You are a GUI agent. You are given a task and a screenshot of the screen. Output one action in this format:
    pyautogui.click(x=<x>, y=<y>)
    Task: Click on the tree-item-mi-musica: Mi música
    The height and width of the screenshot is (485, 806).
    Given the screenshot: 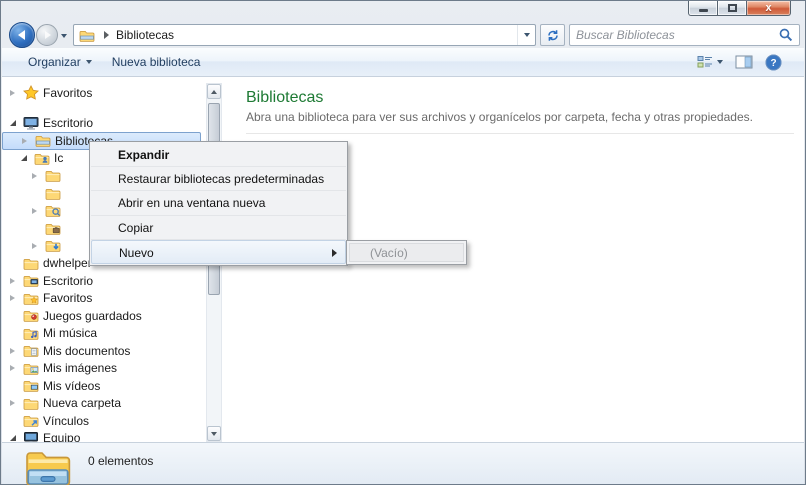 What is the action you would take?
    pyautogui.click(x=103, y=334)
    